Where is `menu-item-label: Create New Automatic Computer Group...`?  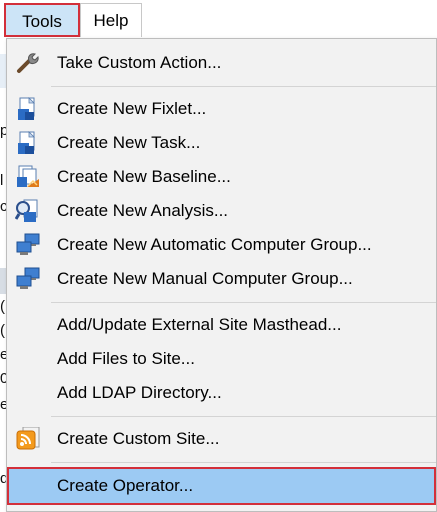
menu-item-label: Create New Automatic Computer Group... is located at coordinates (214, 244).